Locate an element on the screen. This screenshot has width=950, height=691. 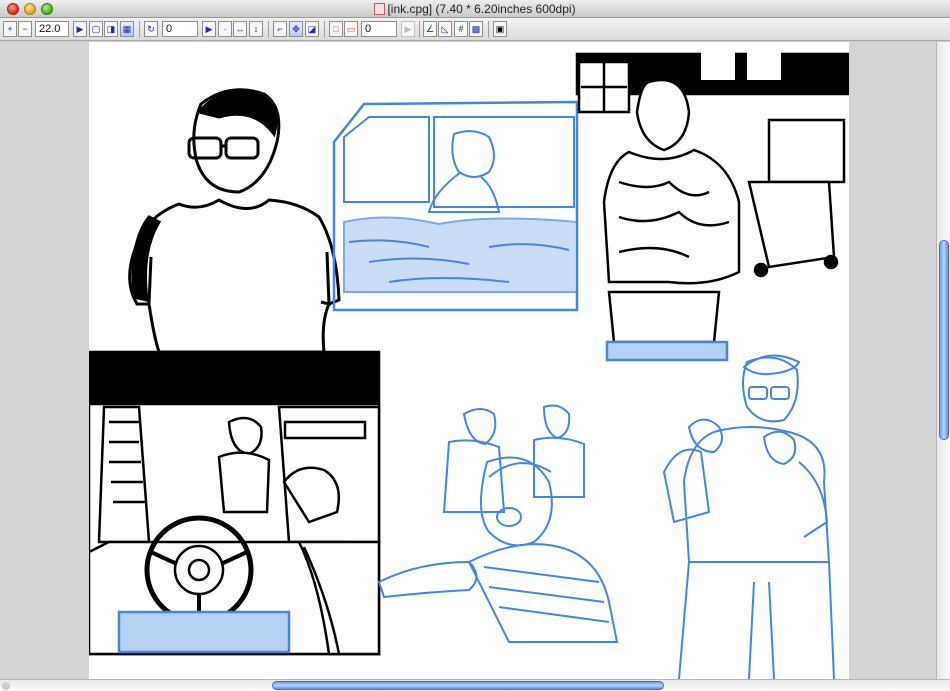
panel-man-tshirt is located at coordinates (234, 221).